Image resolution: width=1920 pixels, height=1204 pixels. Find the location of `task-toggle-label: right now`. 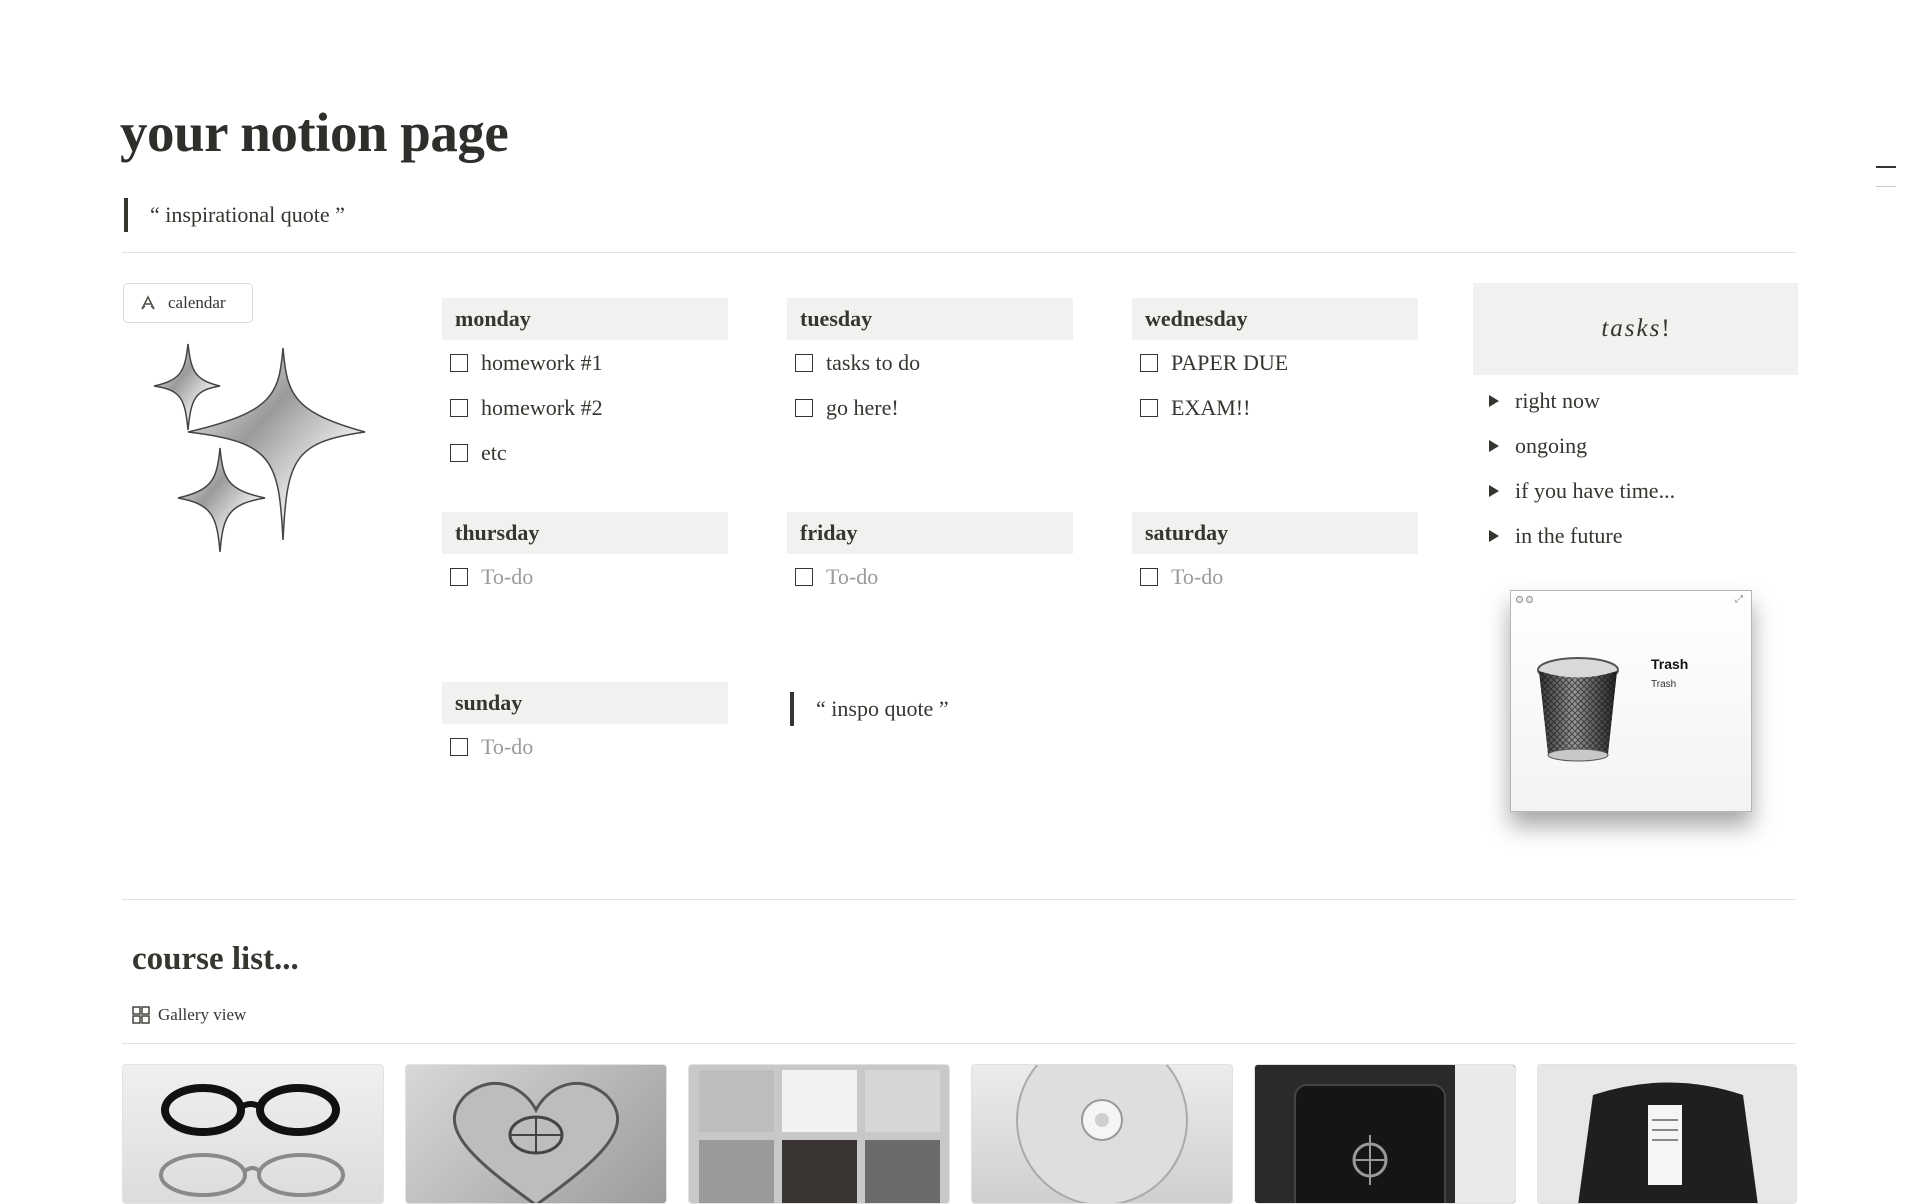

task-toggle-label: right now is located at coordinates (1557, 400).